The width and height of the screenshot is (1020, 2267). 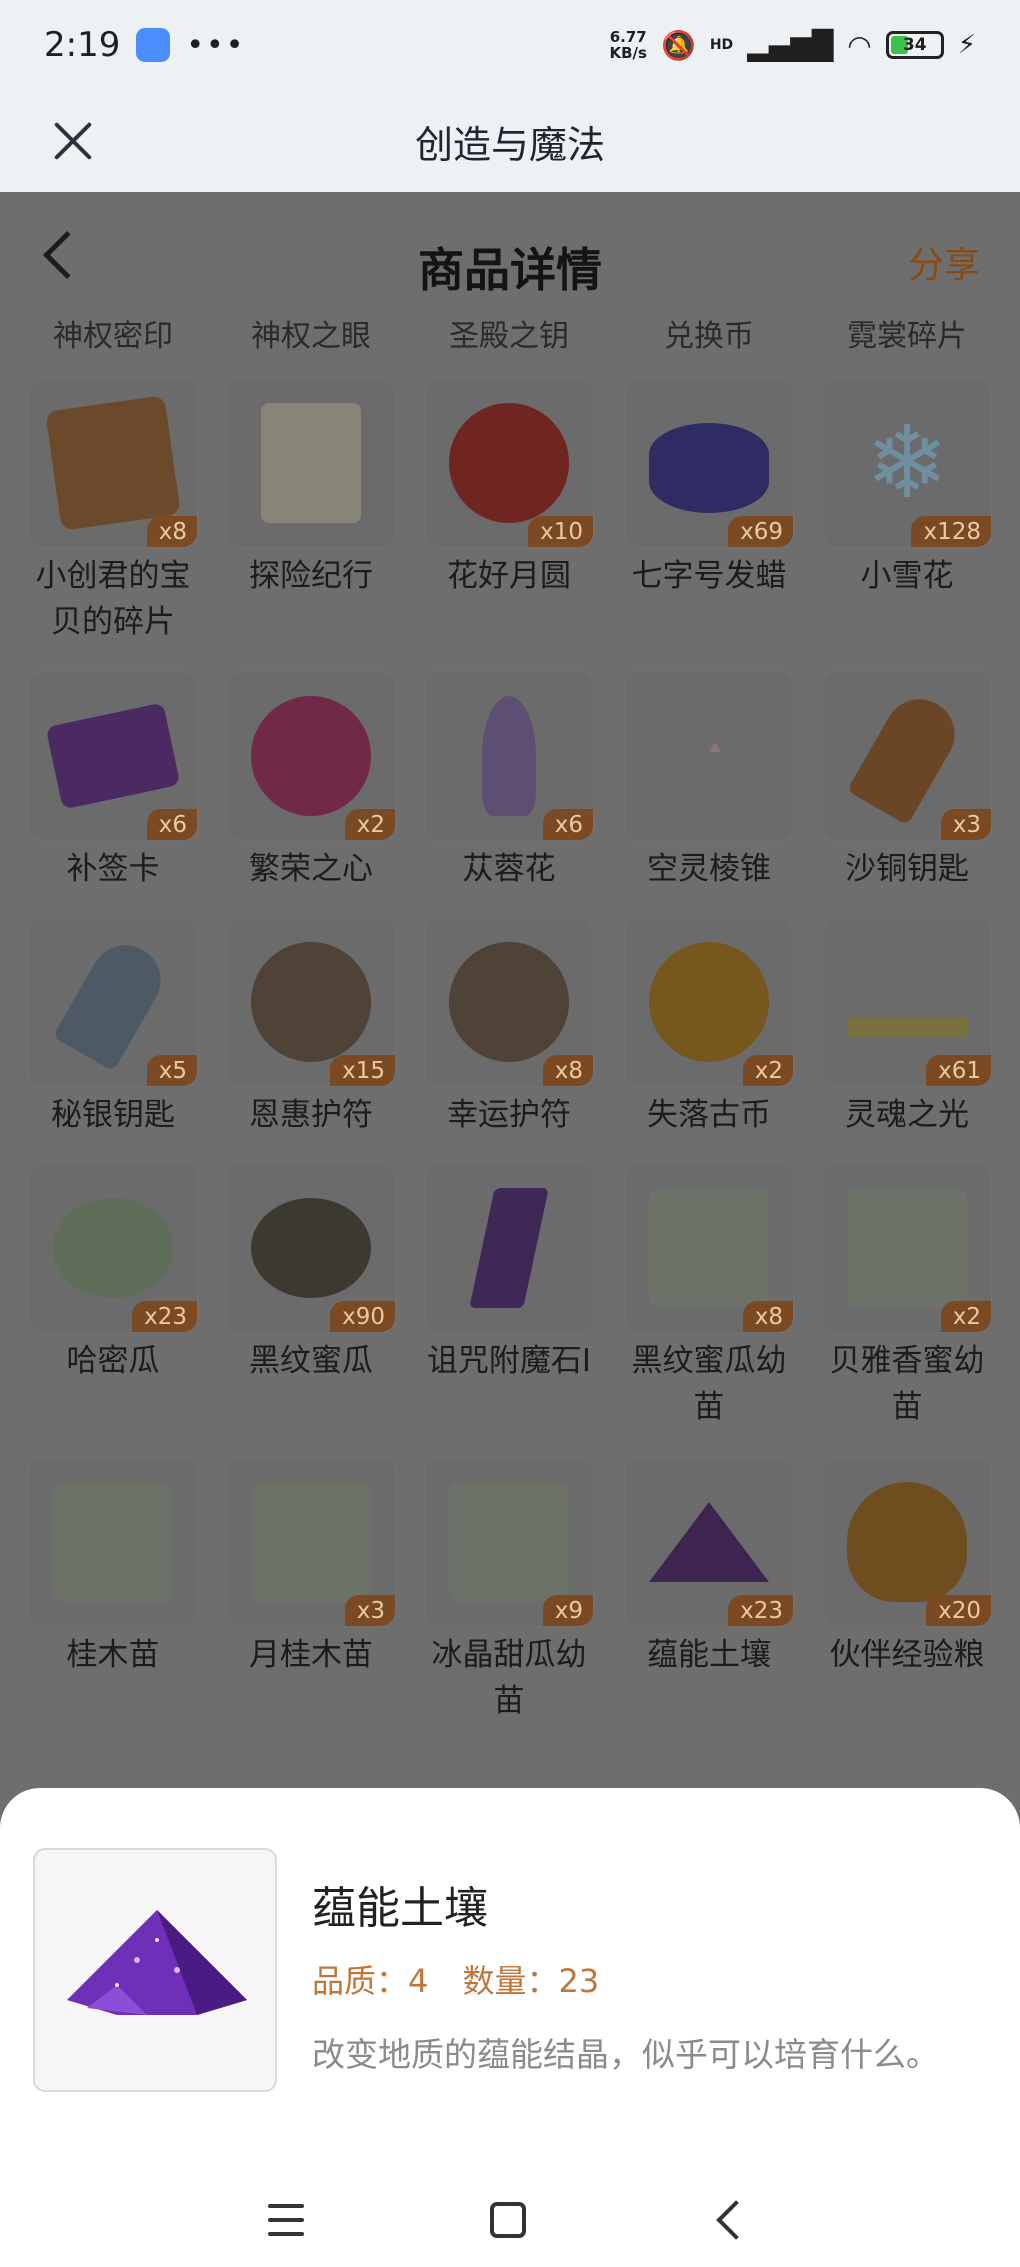 I want to click on item-name: 失落古币, so click(x=709, y=1115).